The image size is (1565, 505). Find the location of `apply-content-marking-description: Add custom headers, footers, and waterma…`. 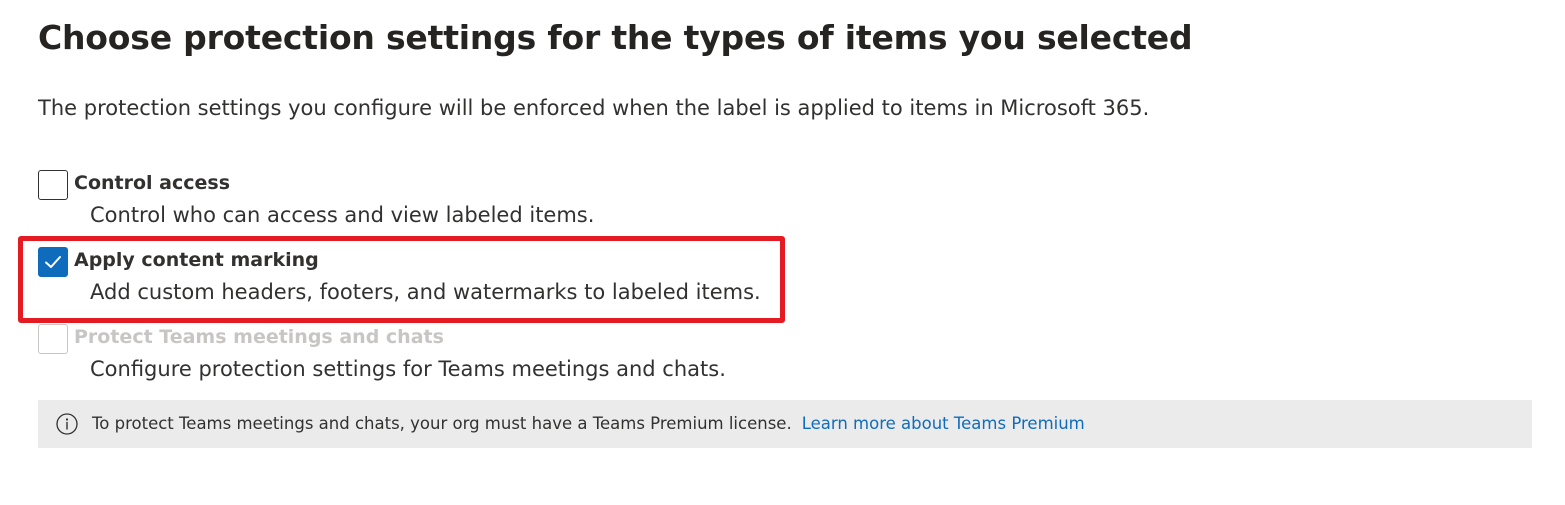

apply-content-marking-description: Add custom headers, footers, and waterma… is located at coordinates (425, 292).